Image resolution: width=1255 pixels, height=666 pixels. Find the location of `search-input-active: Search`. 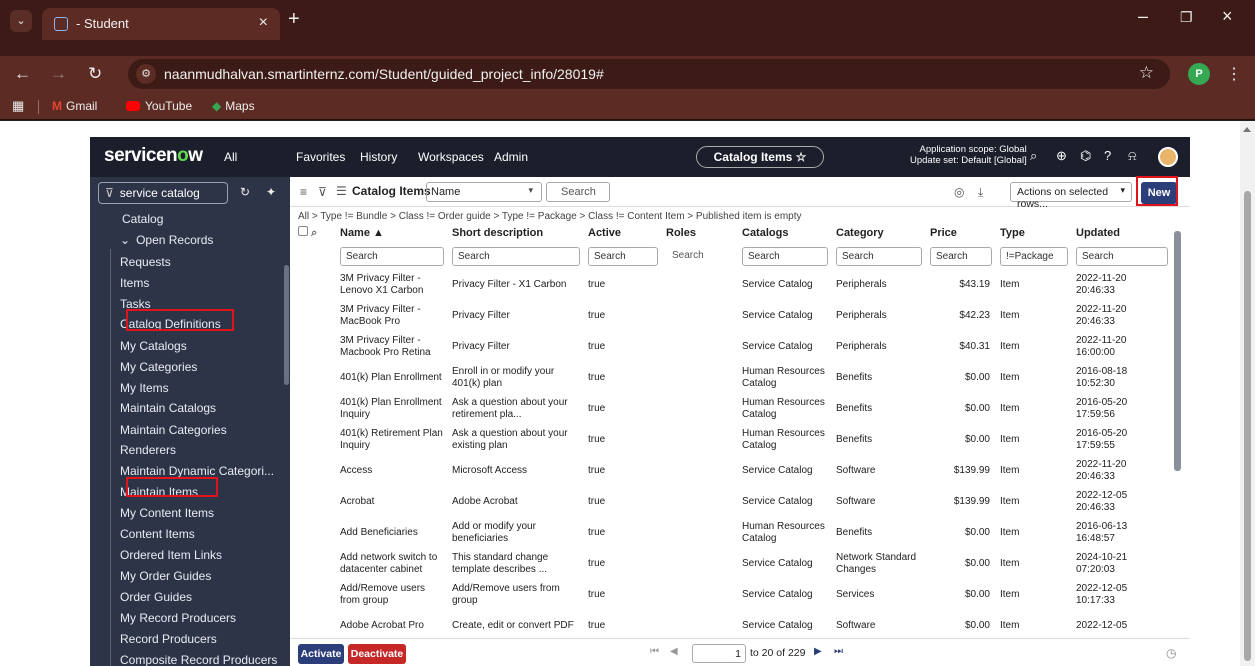

search-input-active: Search is located at coordinates (623, 256).